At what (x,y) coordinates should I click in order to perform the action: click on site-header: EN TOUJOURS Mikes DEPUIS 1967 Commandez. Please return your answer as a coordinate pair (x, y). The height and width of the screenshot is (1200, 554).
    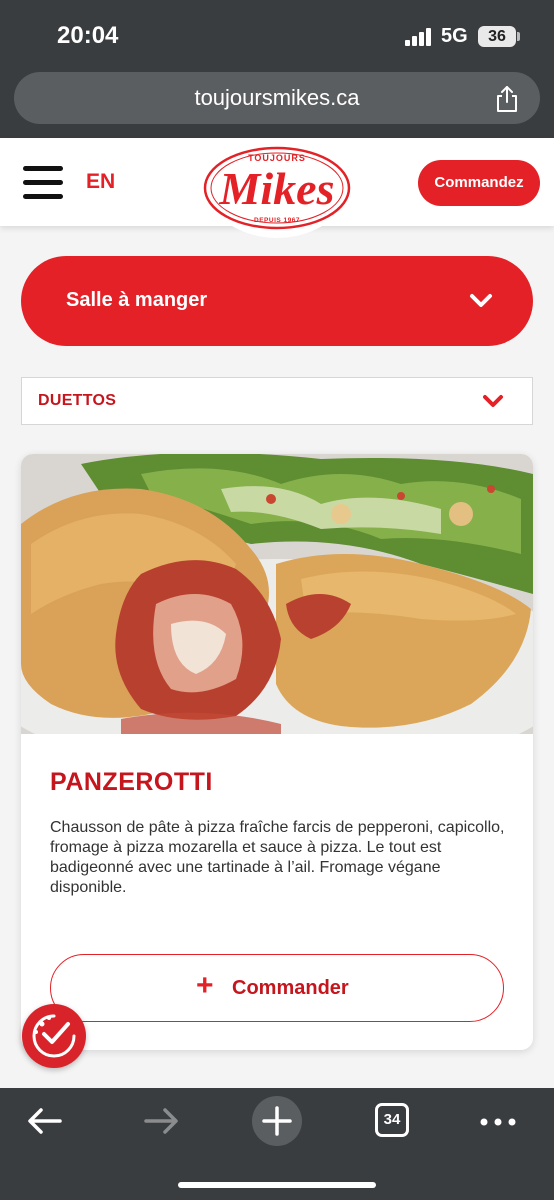
    Looking at the image, I should click on (277, 188).